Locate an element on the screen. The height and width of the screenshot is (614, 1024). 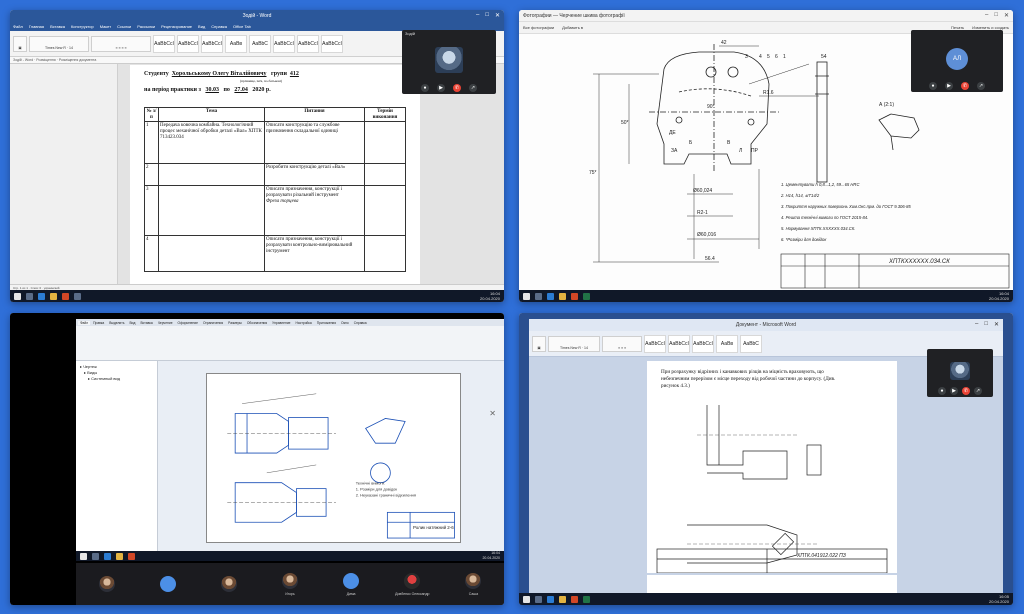
cad-menu-item: Приложения is located at coordinates (326, 323).